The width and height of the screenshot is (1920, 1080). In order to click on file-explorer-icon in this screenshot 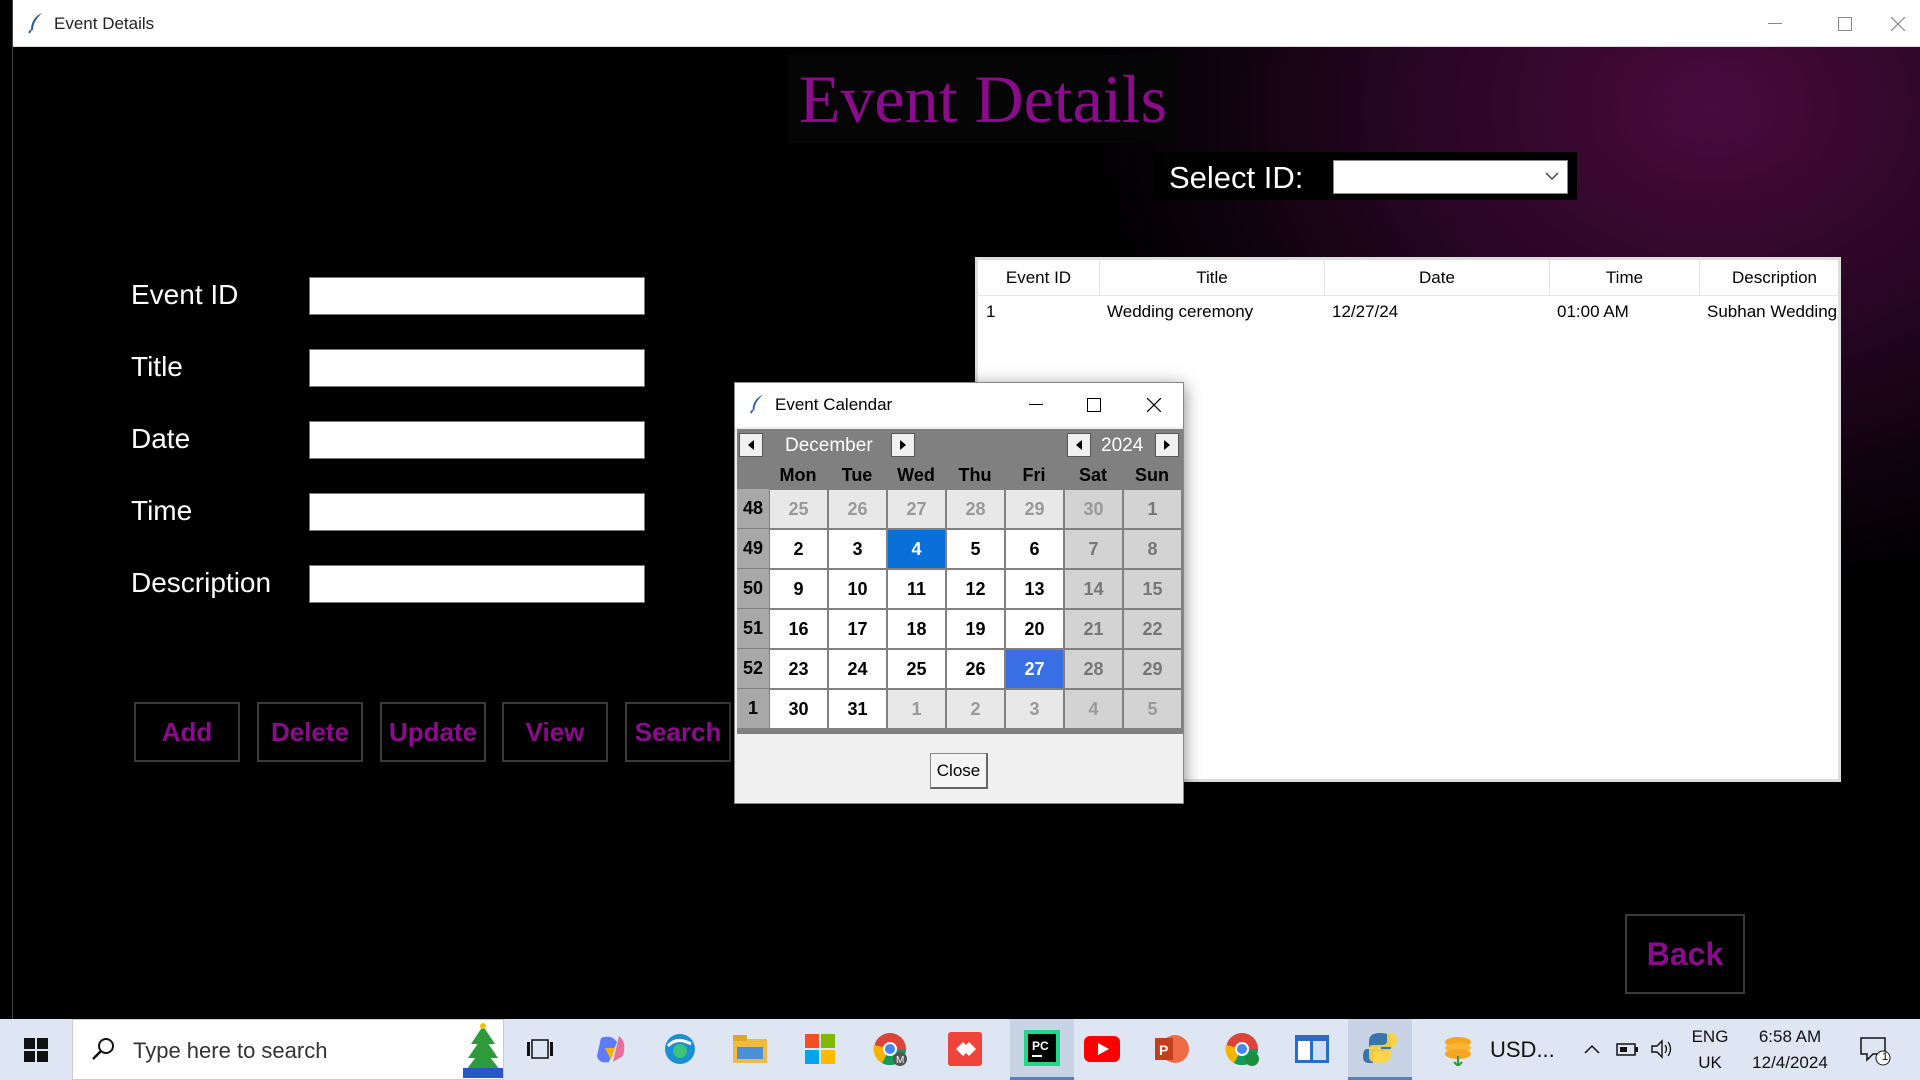, I will do `click(750, 1049)`.